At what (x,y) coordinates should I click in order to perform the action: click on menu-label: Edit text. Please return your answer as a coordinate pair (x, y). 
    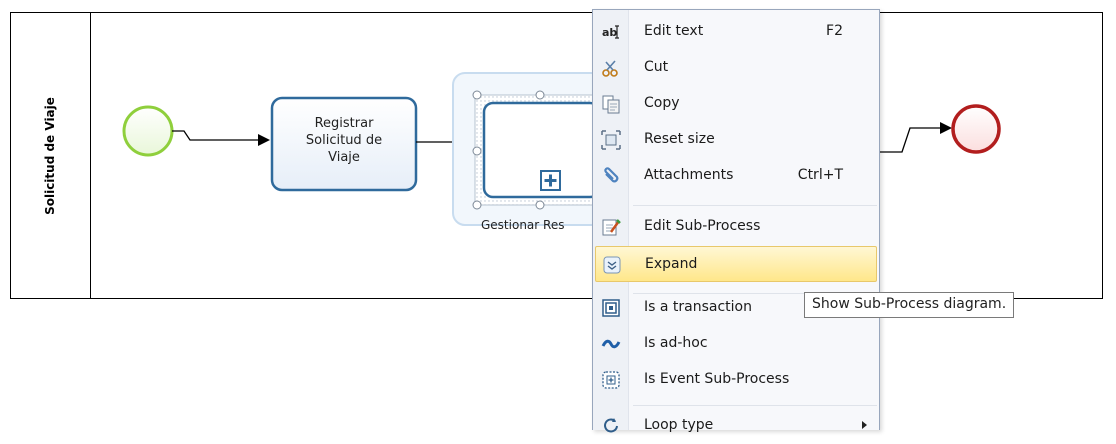
    Looking at the image, I should click on (674, 31).